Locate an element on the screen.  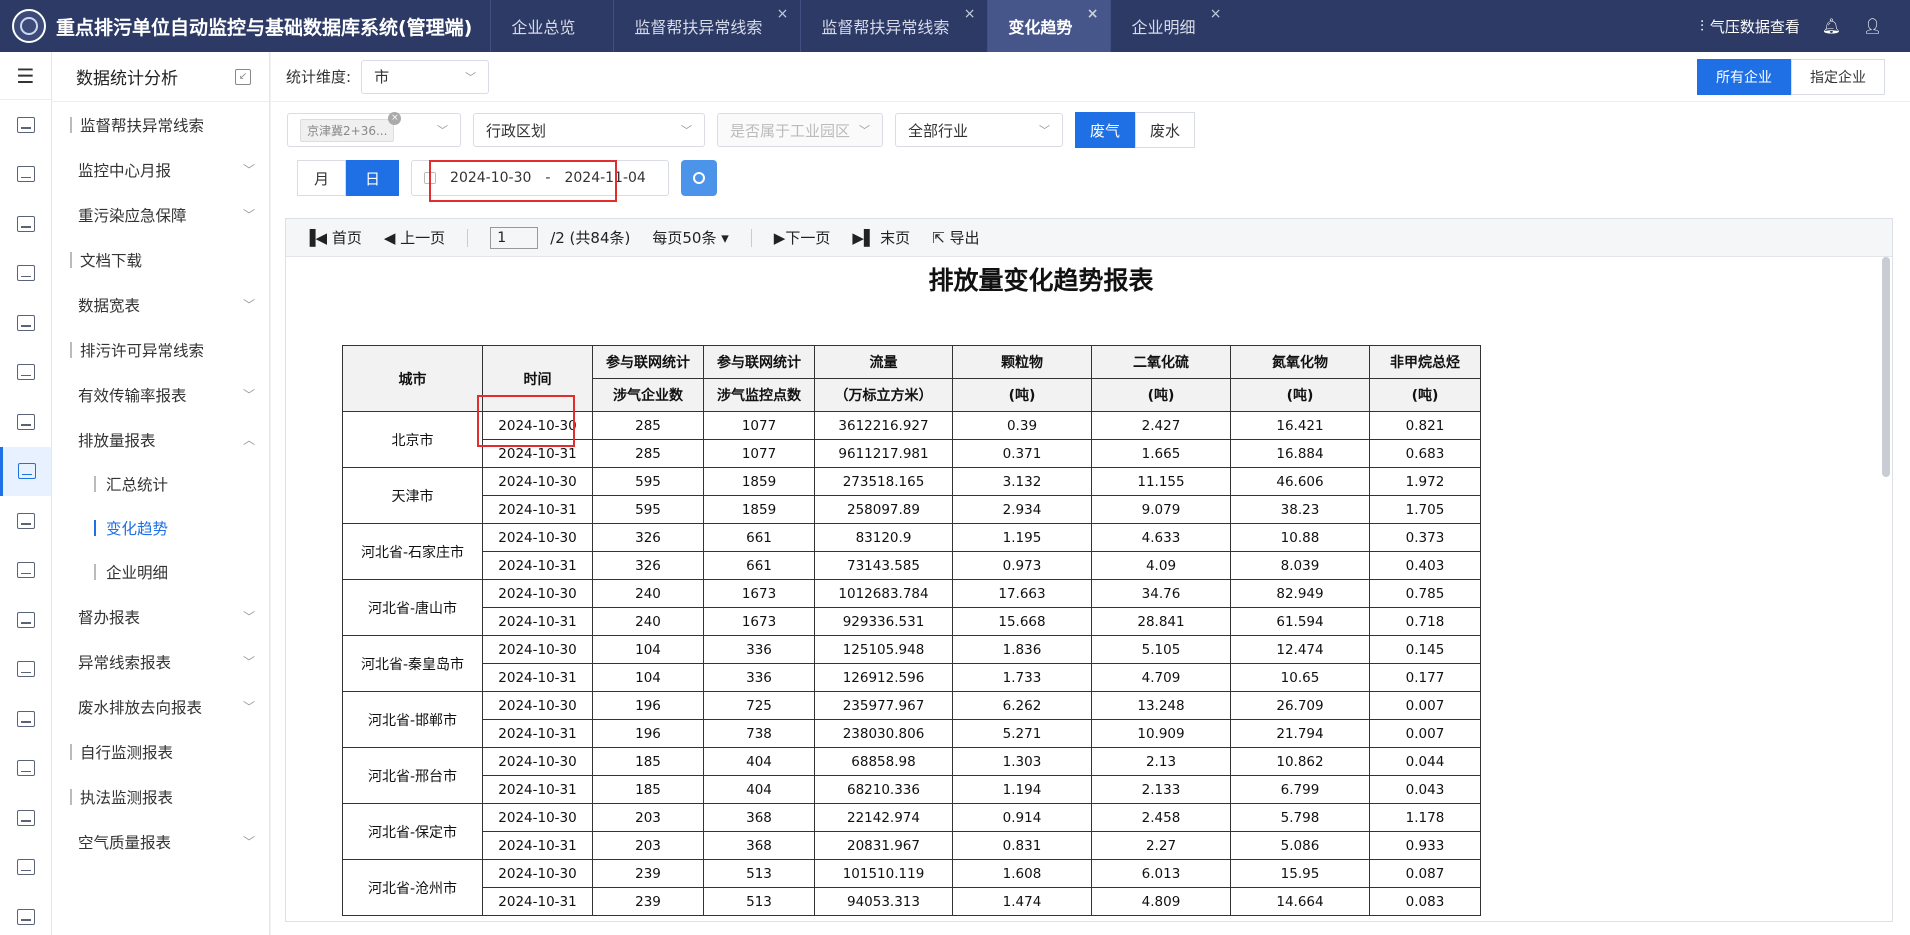
nav-item: 重污染应急保障 ﹀ is located at coordinates (160, 214).